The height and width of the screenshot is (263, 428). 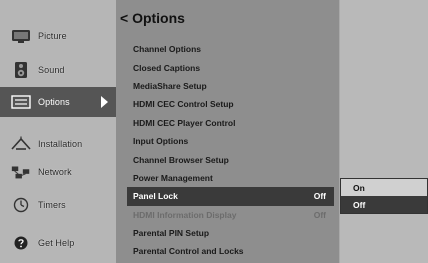 I want to click on help-icon, so click(x=21, y=243).